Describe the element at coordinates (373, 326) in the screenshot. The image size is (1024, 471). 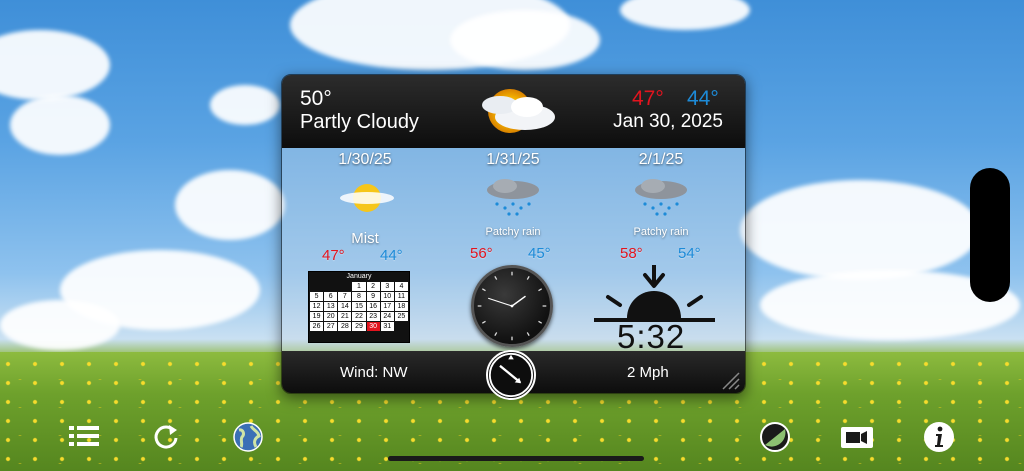
I see `calendar-day: 30` at that location.